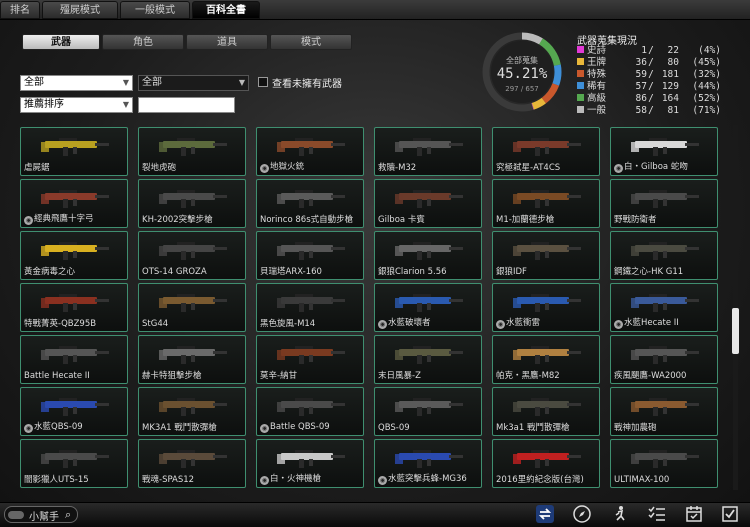 The image size is (750, 527). Describe the element at coordinates (193, 83) in the screenshot. I see `weapon-subtype-select: 全部 ▼` at that location.